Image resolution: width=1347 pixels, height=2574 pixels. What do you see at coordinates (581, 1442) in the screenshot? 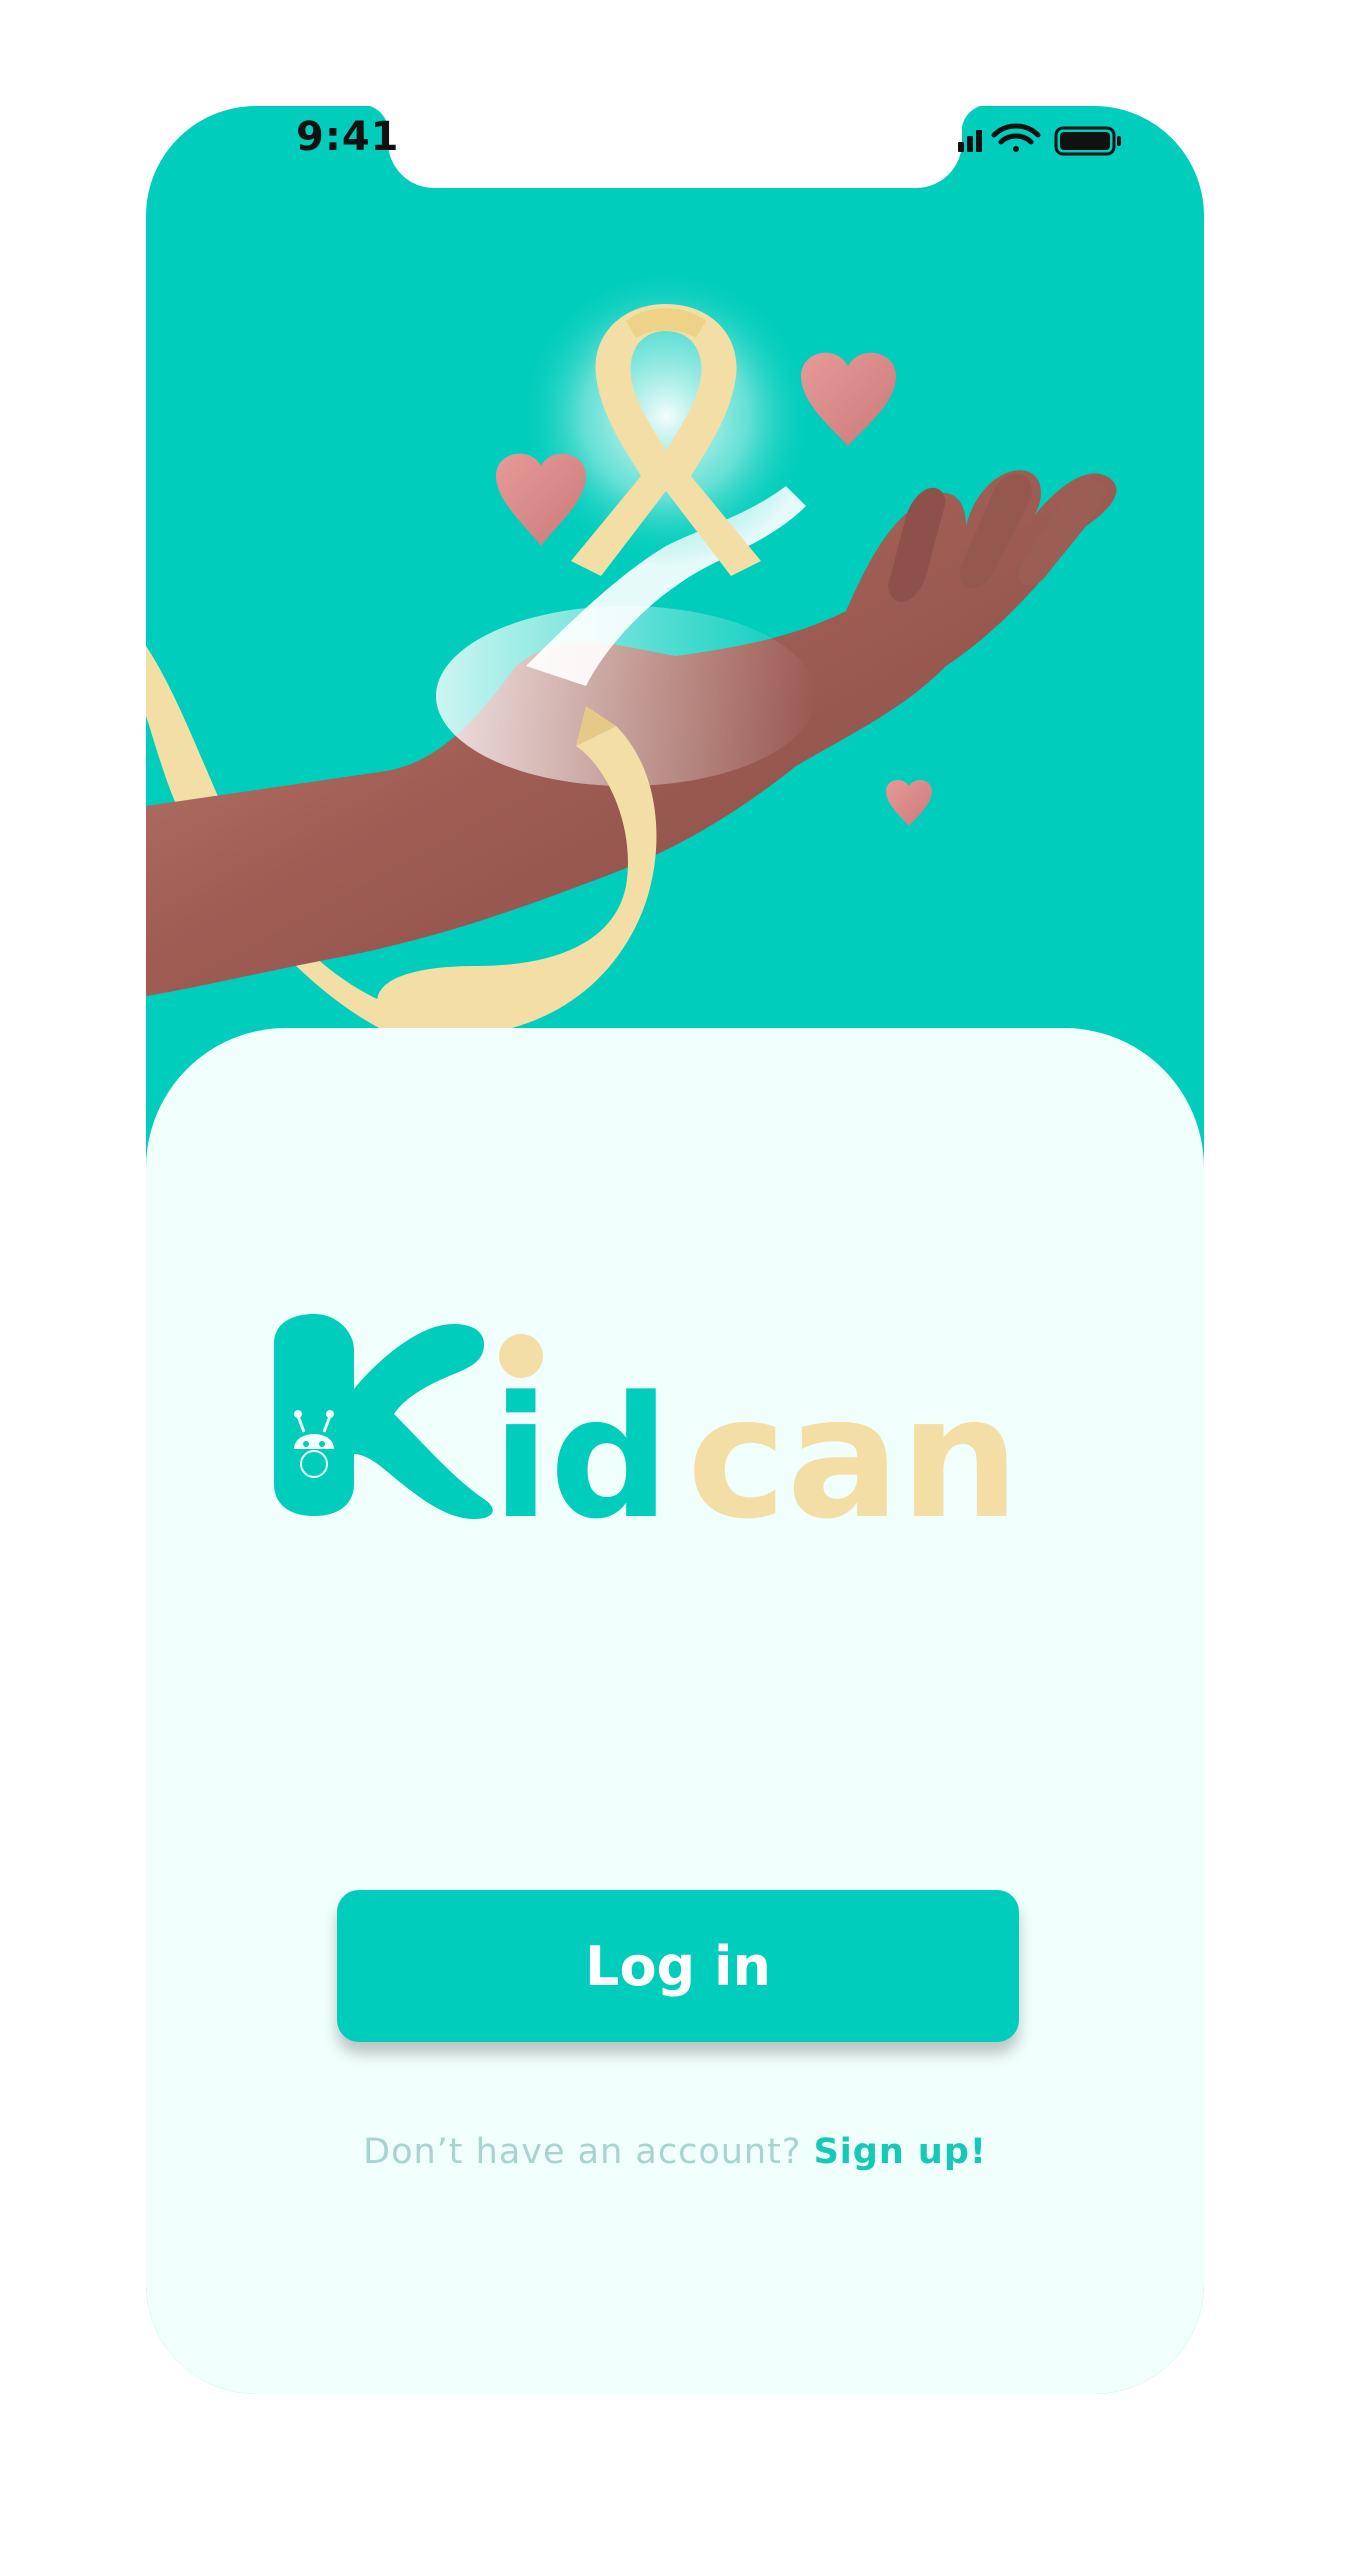
I see `logo-text-primary: id` at bounding box center [581, 1442].